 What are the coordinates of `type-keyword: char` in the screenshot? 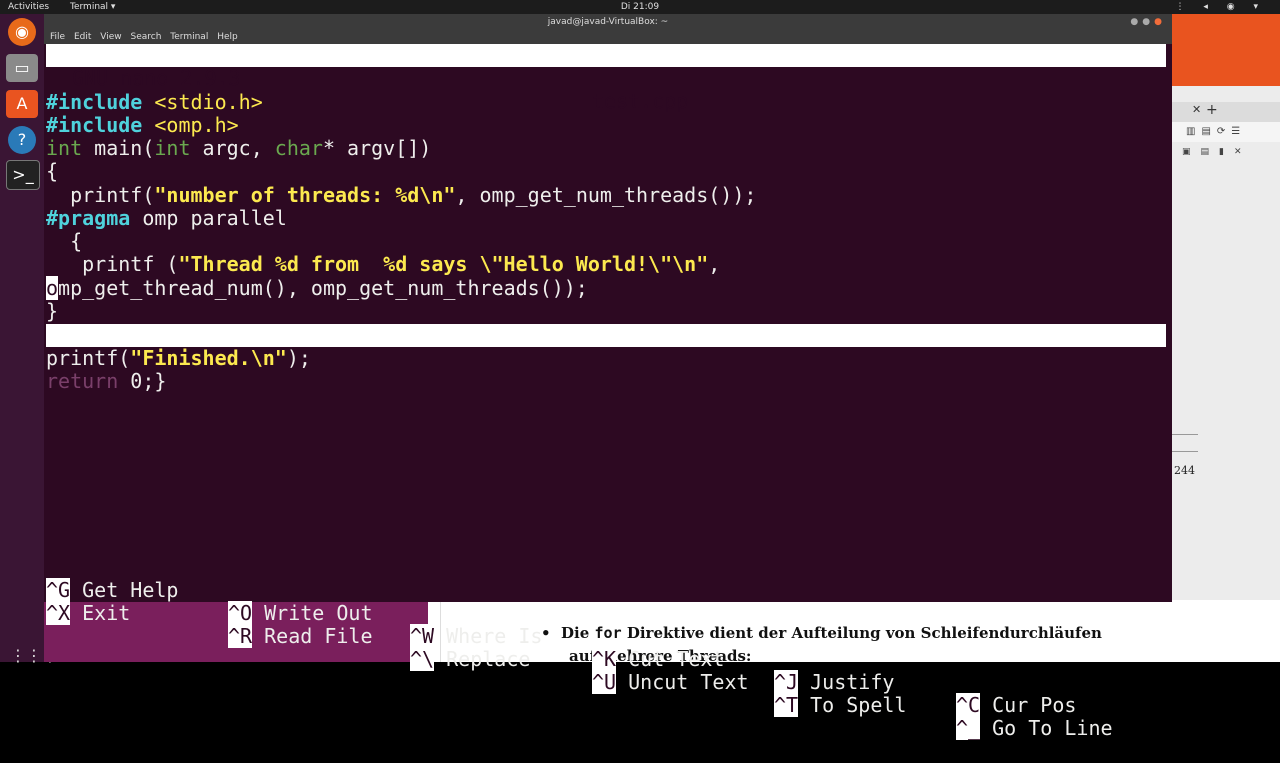 It's located at (298, 148).